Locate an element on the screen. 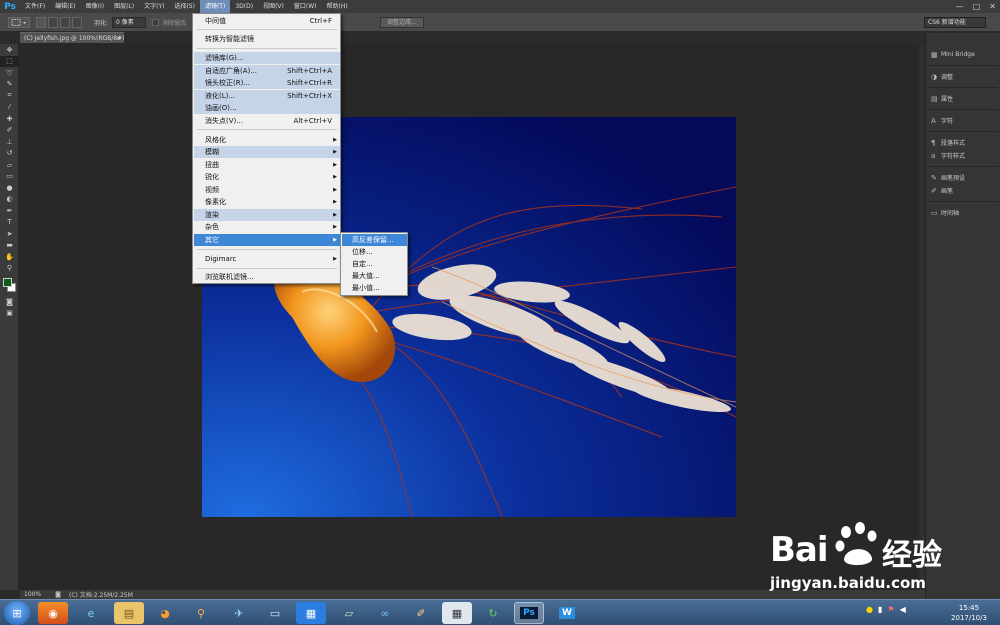  zoom-level: 100% is located at coordinates (32, 594).